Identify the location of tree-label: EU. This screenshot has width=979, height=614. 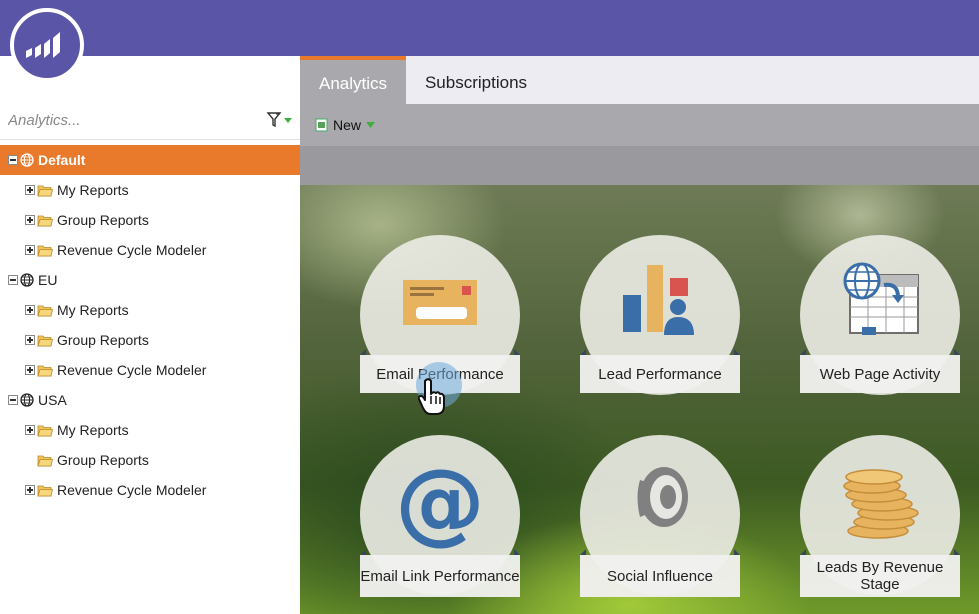
(48, 280).